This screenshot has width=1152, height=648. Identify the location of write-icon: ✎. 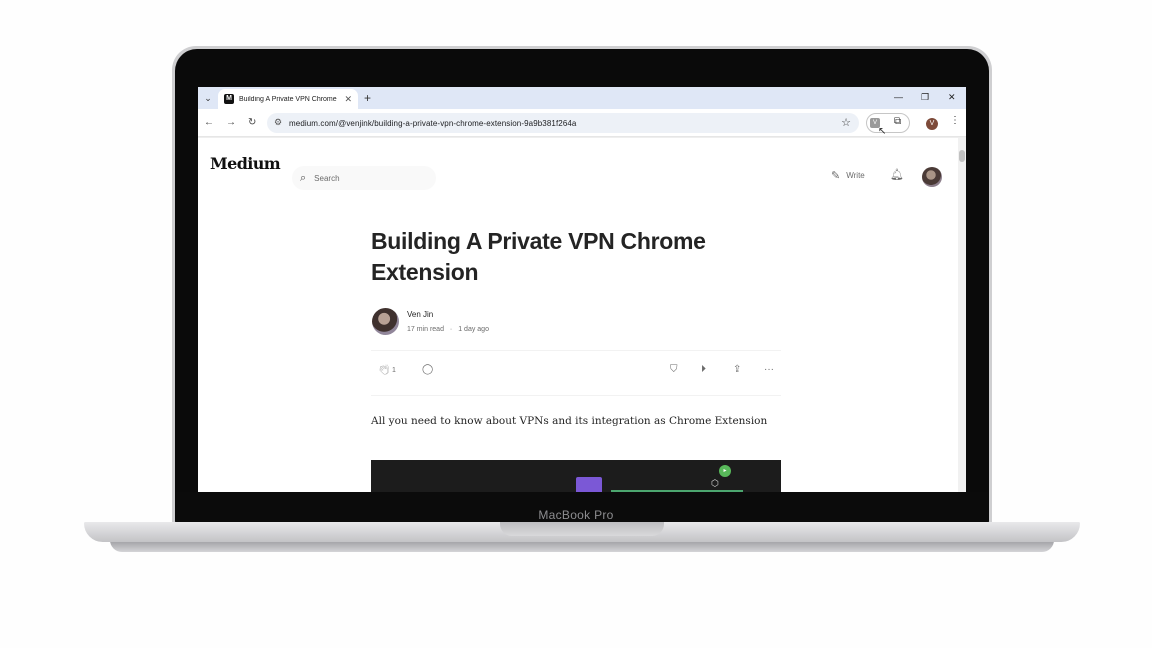
(836, 176).